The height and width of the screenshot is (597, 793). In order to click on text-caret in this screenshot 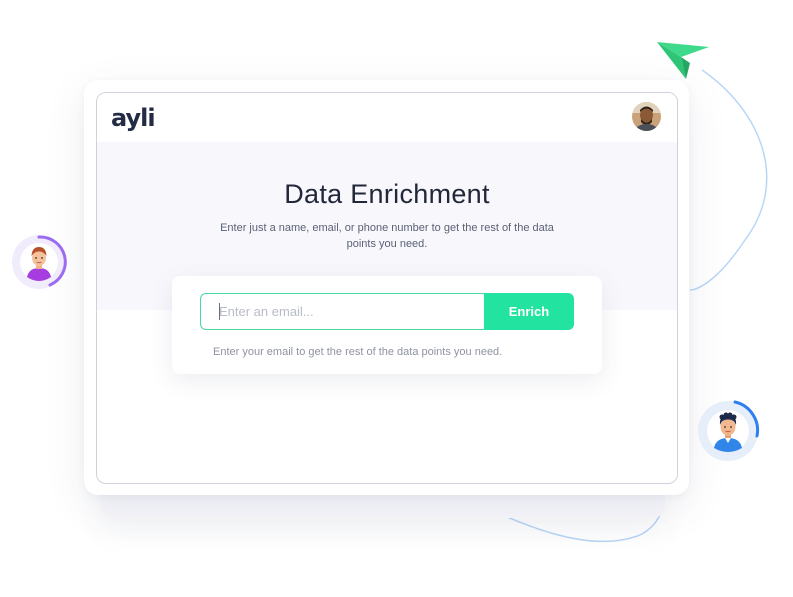, I will do `click(219, 311)`.